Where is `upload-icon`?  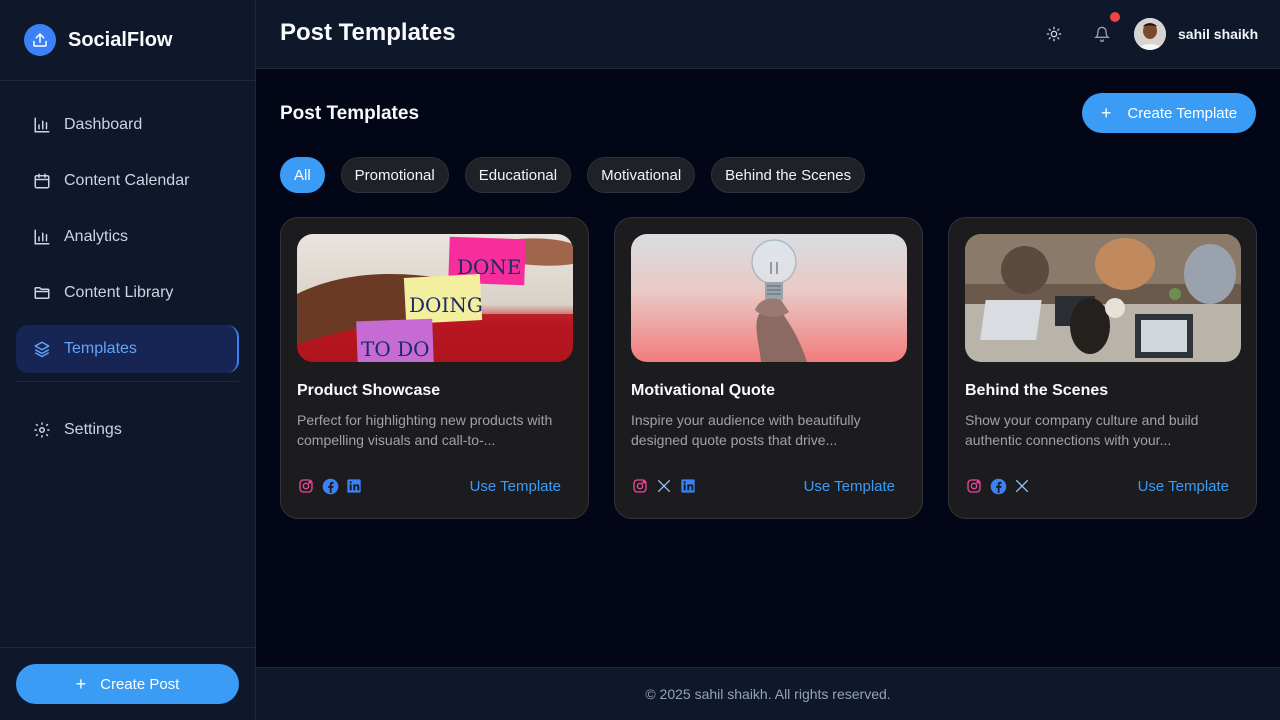
upload-icon is located at coordinates (40, 40).